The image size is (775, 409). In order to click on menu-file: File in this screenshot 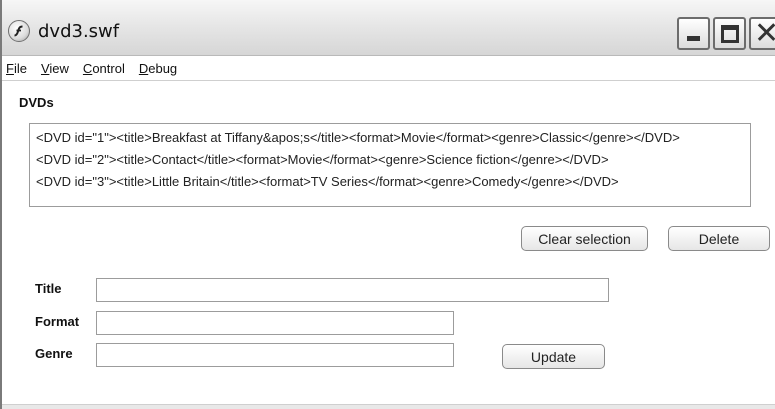, I will do `click(16, 68)`.